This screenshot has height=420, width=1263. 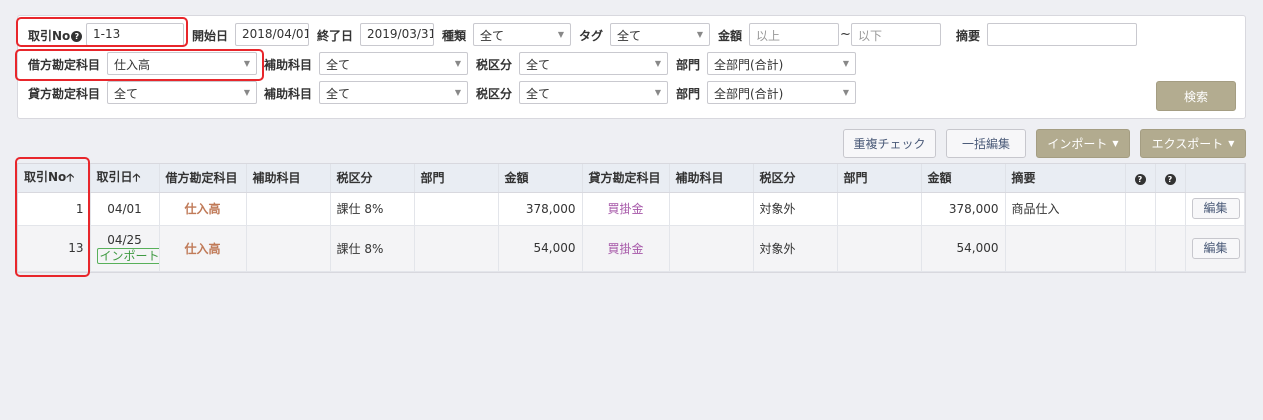 What do you see at coordinates (781, 63) in the screenshot?
I see `debit-dept-select: 全部門(合計)` at bounding box center [781, 63].